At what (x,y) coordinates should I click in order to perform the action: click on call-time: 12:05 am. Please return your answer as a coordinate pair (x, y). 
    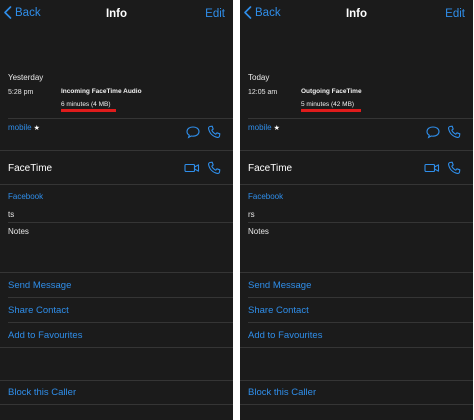
    Looking at the image, I should click on (263, 92).